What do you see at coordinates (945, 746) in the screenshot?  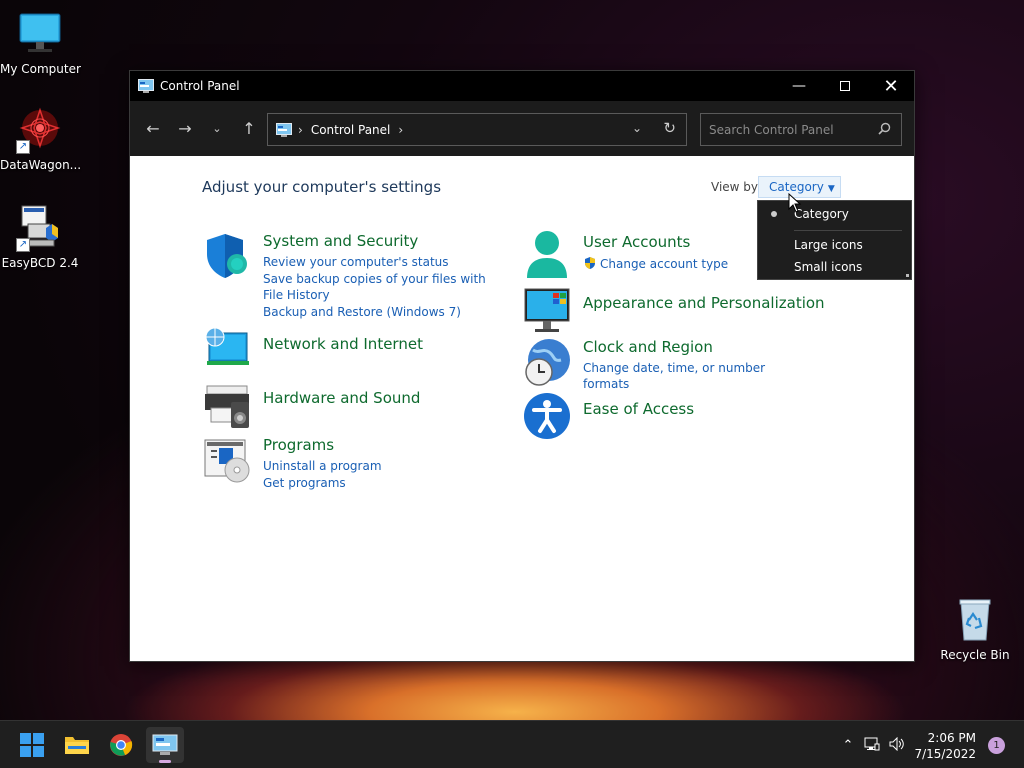 I see `clock: 2:06 PM 7/15/2022` at bounding box center [945, 746].